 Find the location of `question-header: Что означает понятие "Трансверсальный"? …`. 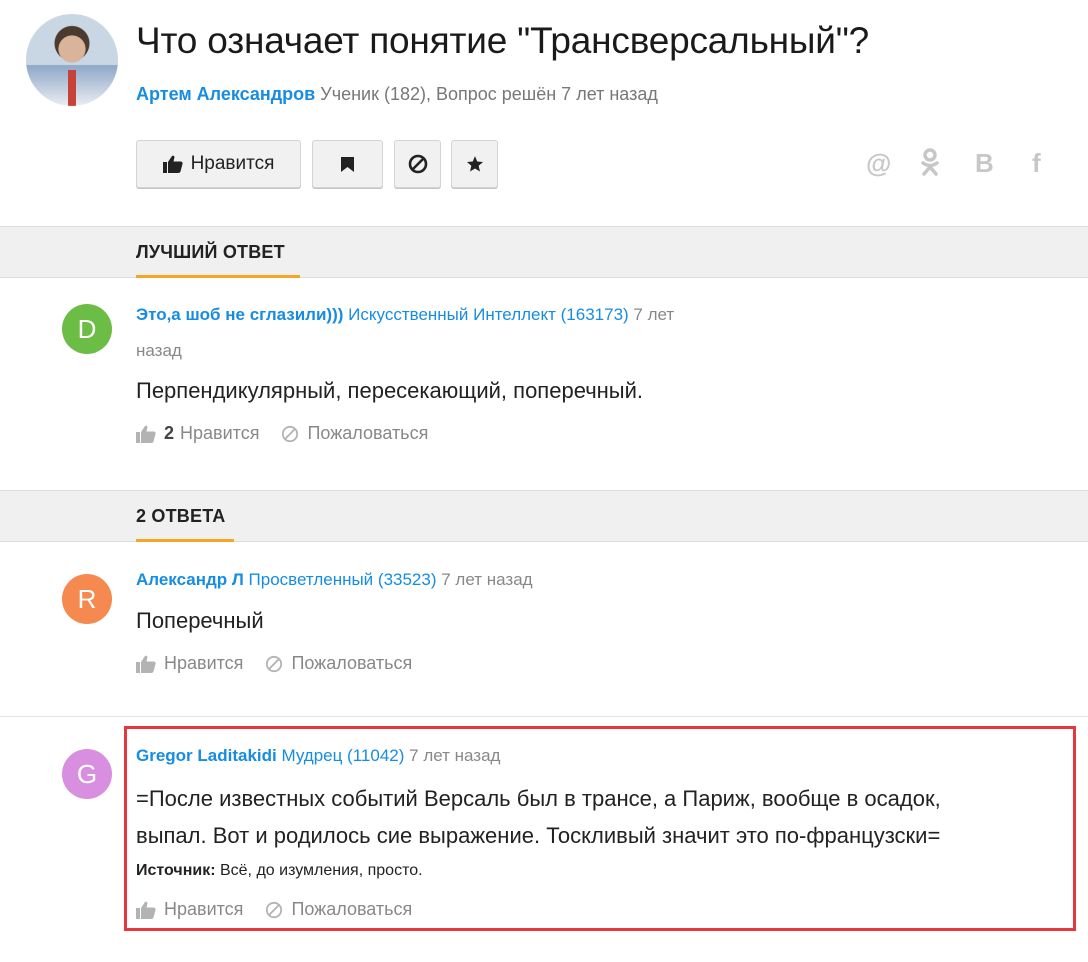

question-header: Что означает понятие "Трансверсальный"? … is located at coordinates (556, 62).